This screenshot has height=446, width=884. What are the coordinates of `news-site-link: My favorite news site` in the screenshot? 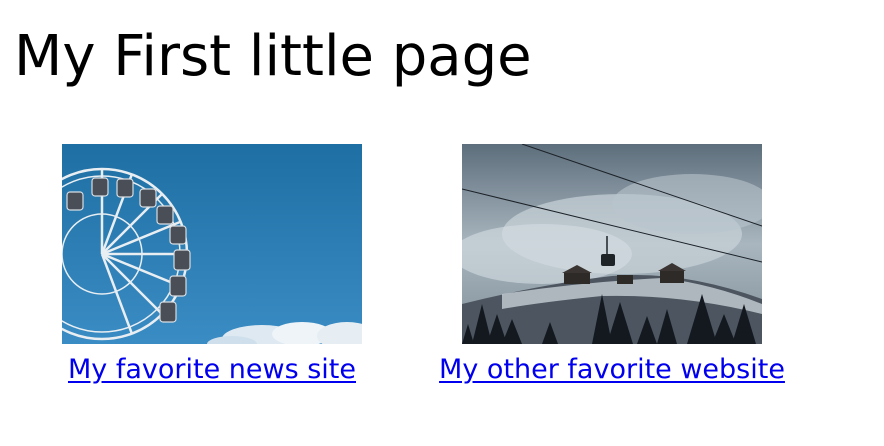 It's located at (212, 369).